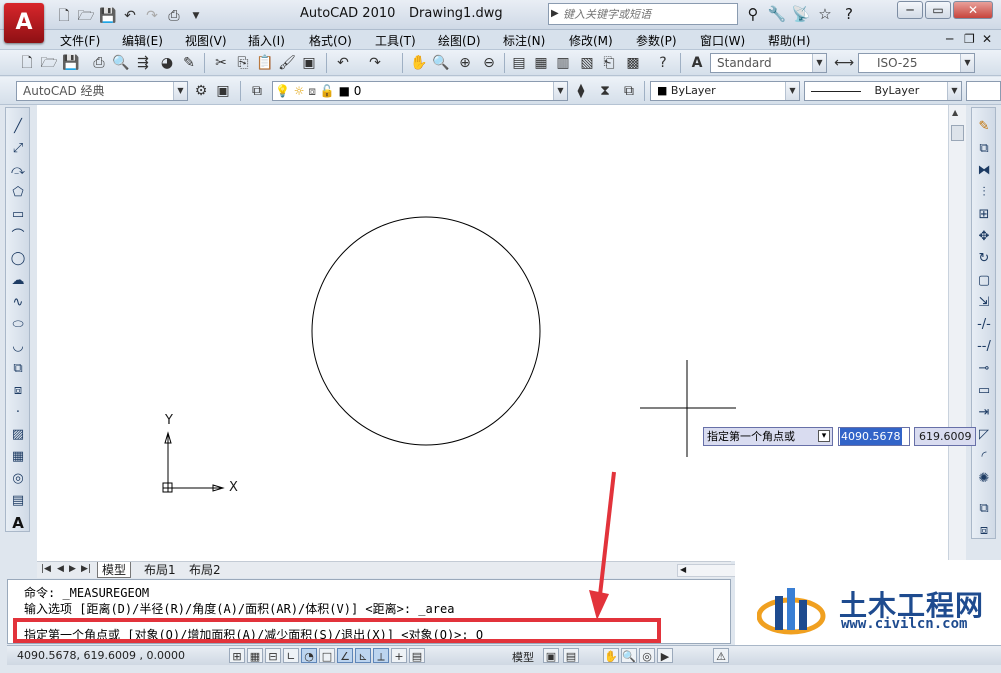 This screenshot has width=1001, height=673. What do you see at coordinates (633, 63) in the screenshot?
I see `calculator-icon: ▩` at bounding box center [633, 63].